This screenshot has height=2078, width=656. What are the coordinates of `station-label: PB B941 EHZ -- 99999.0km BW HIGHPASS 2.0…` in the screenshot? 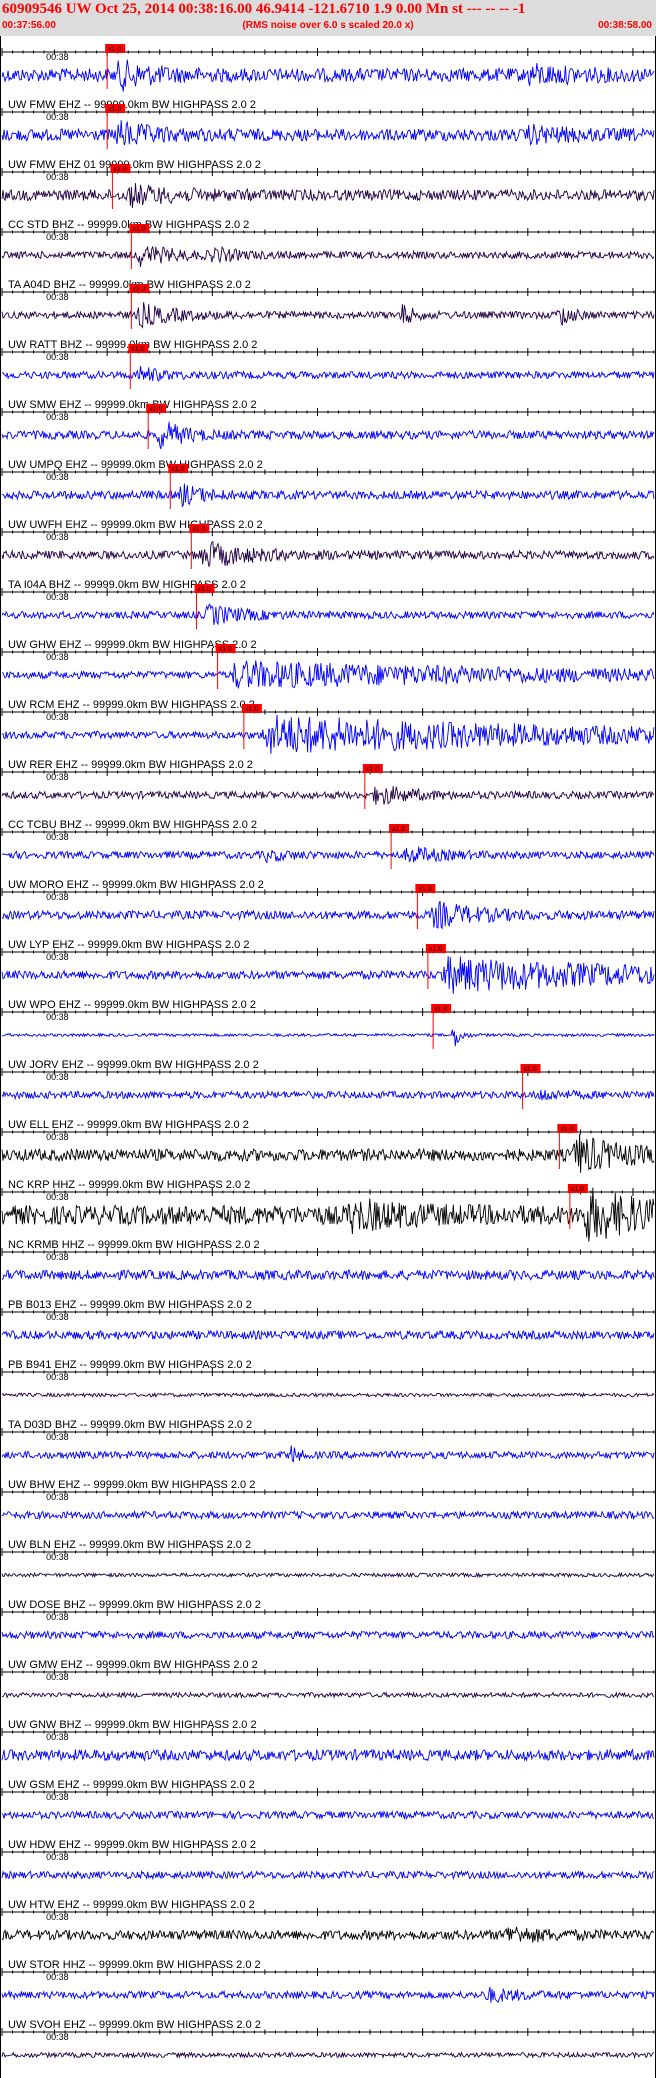 It's located at (130, 1365).